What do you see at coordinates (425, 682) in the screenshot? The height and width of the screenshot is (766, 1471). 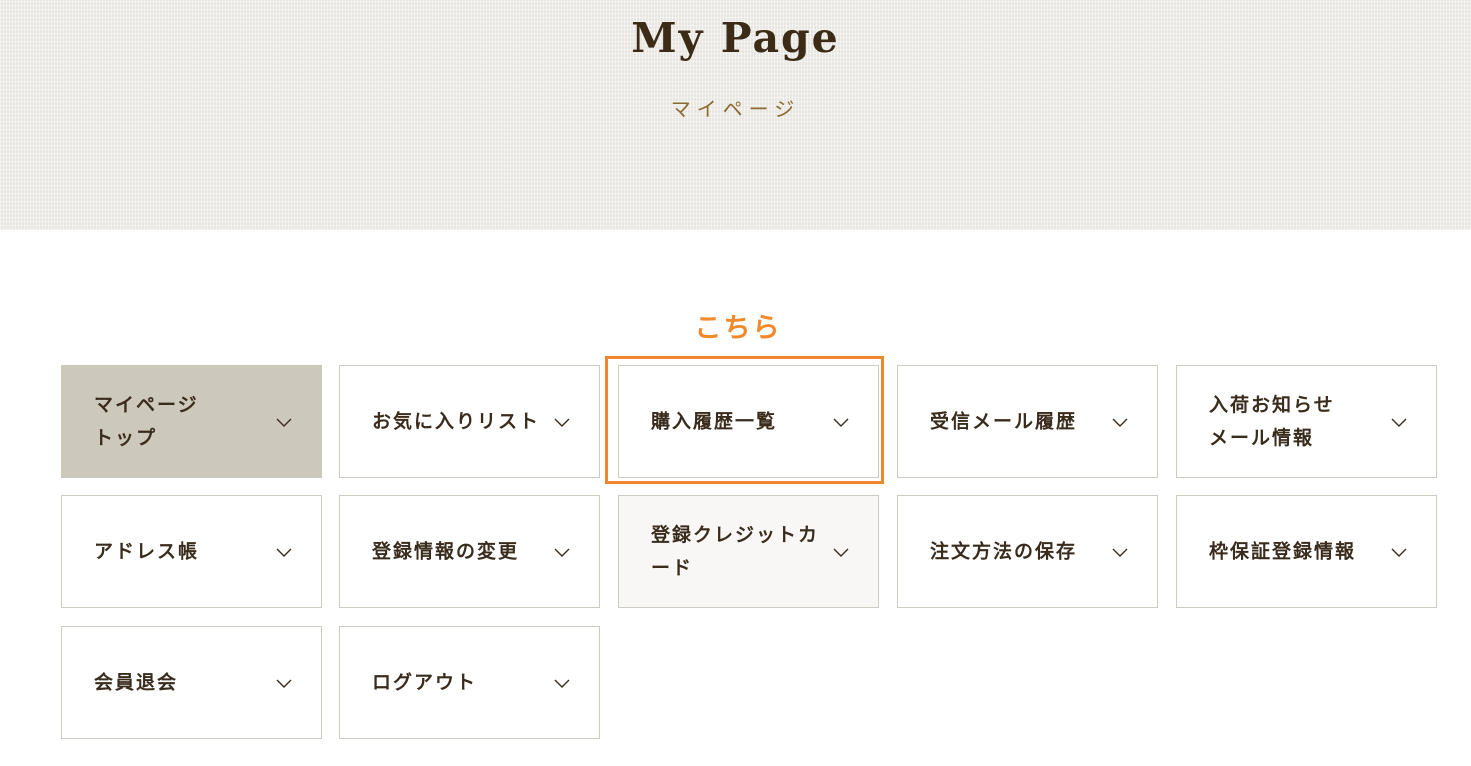 I see `menu-item-label: ログアウト` at bounding box center [425, 682].